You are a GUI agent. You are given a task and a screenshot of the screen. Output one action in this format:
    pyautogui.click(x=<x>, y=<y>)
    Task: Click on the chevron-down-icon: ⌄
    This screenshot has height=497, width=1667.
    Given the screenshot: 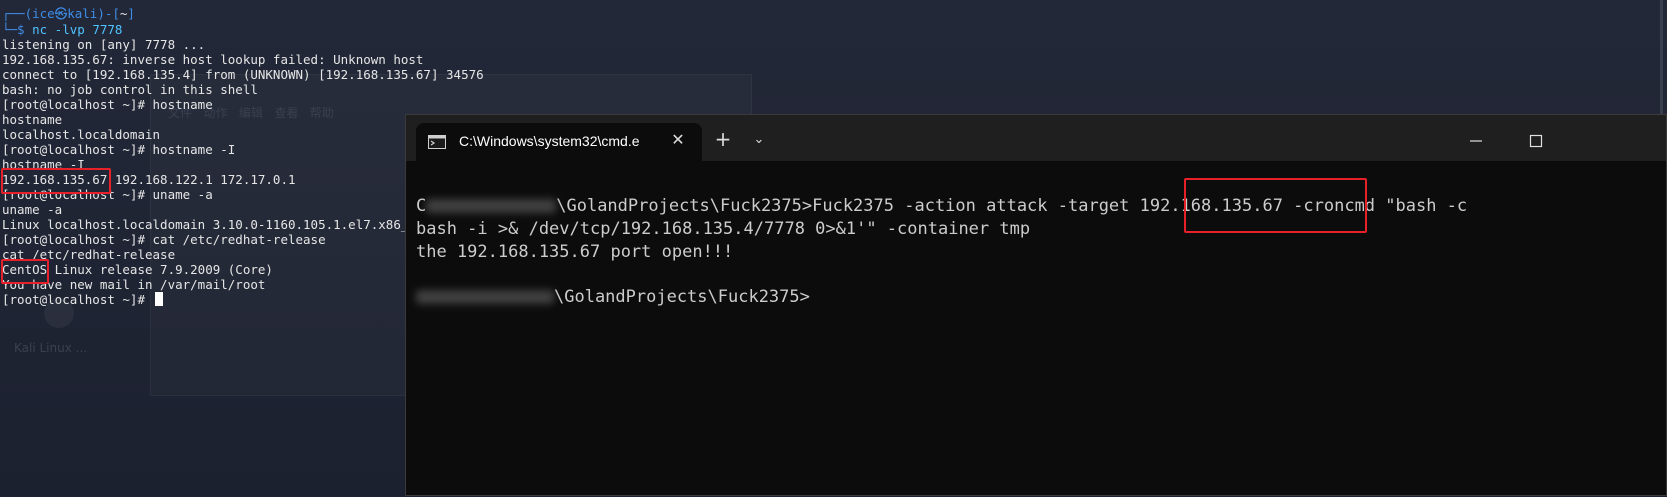 What is the action you would take?
    pyautogui.click(x=759, y=140)
    